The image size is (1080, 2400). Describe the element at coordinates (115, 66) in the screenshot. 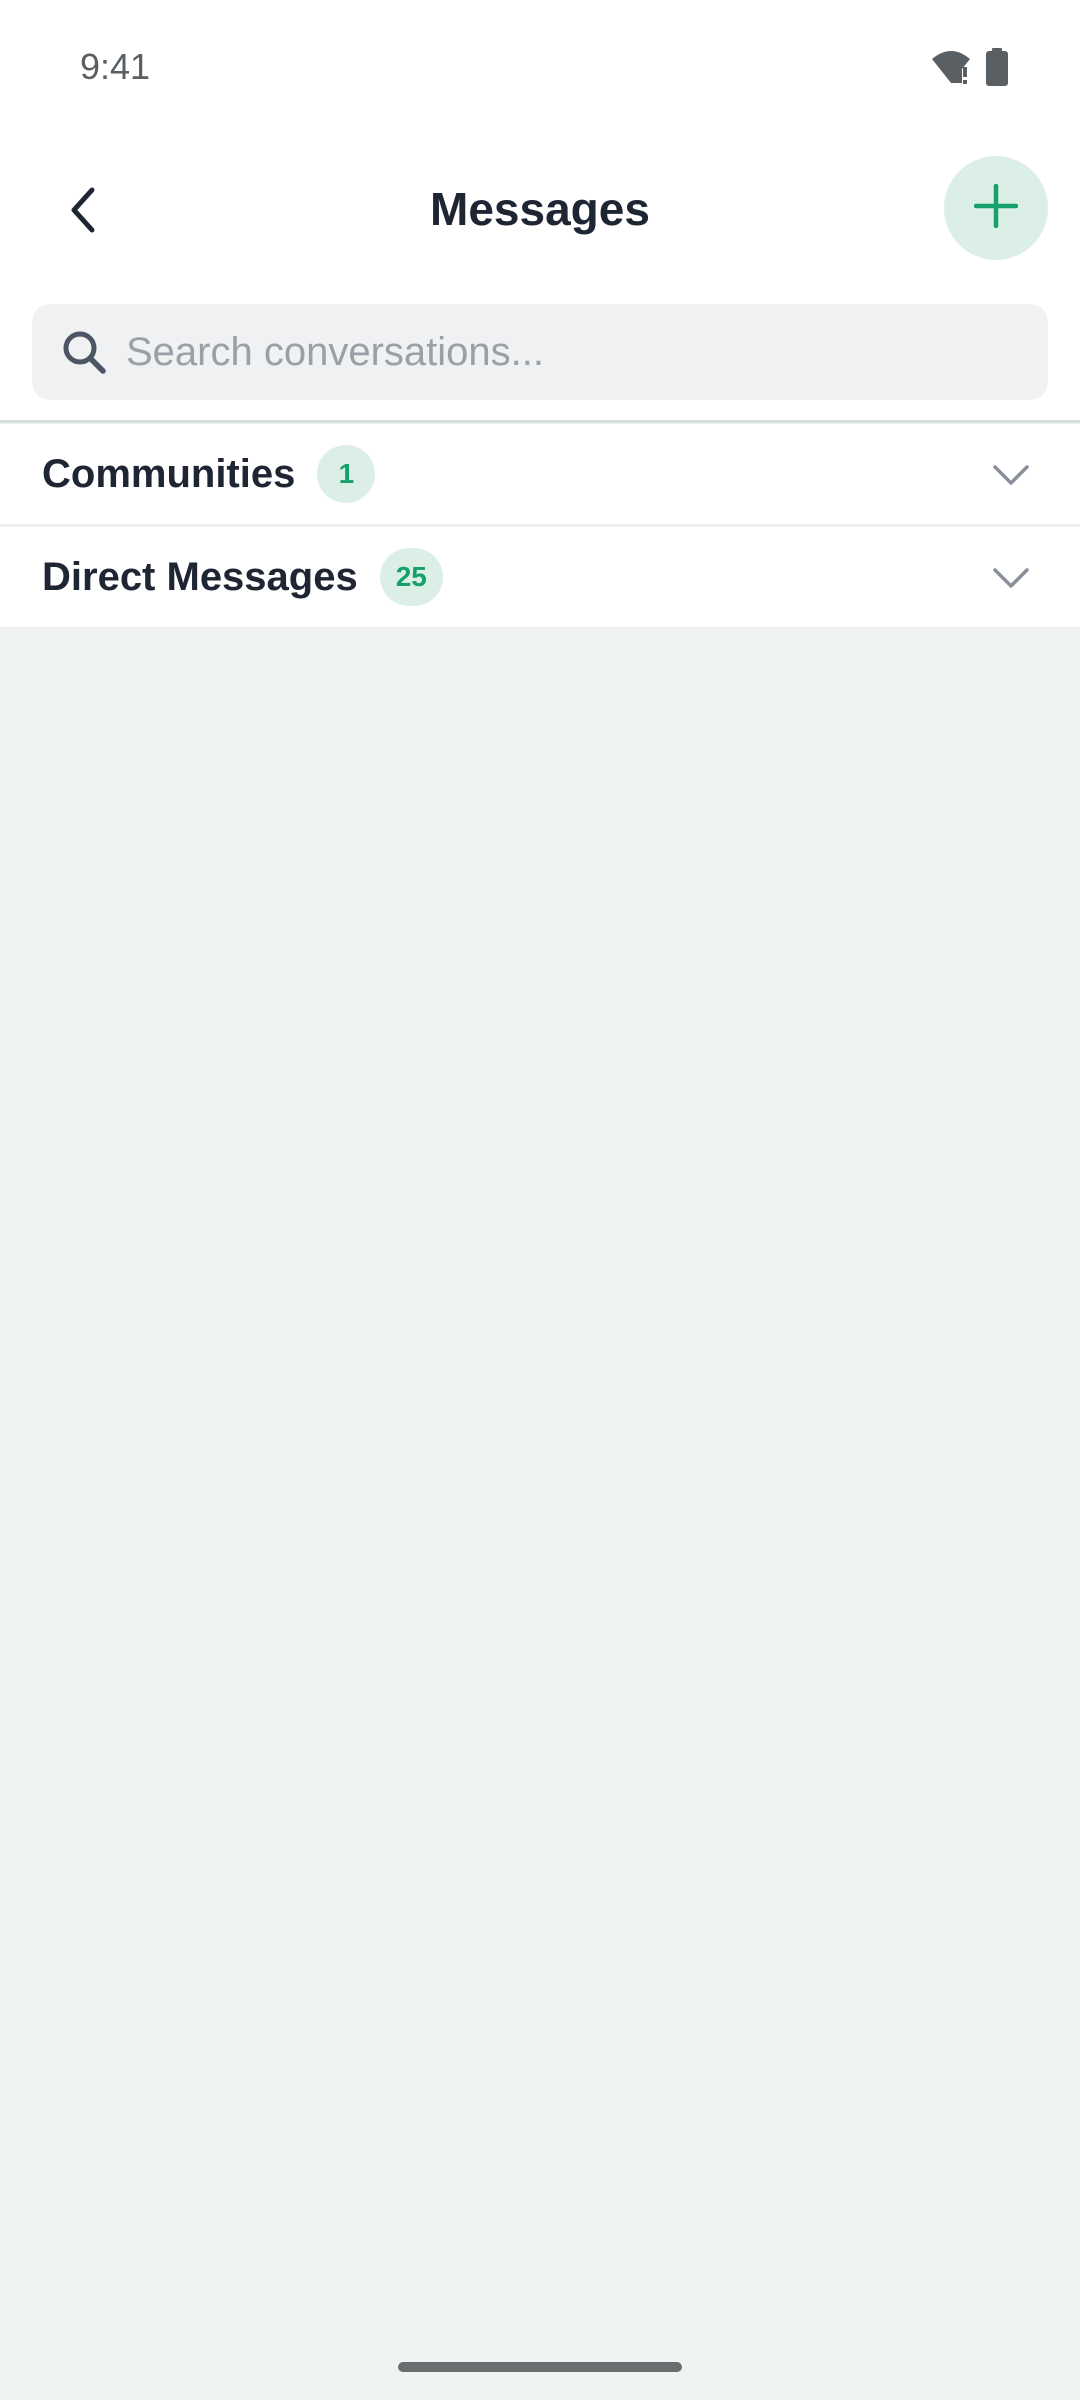

I see `status-time: 9:41` at that location.